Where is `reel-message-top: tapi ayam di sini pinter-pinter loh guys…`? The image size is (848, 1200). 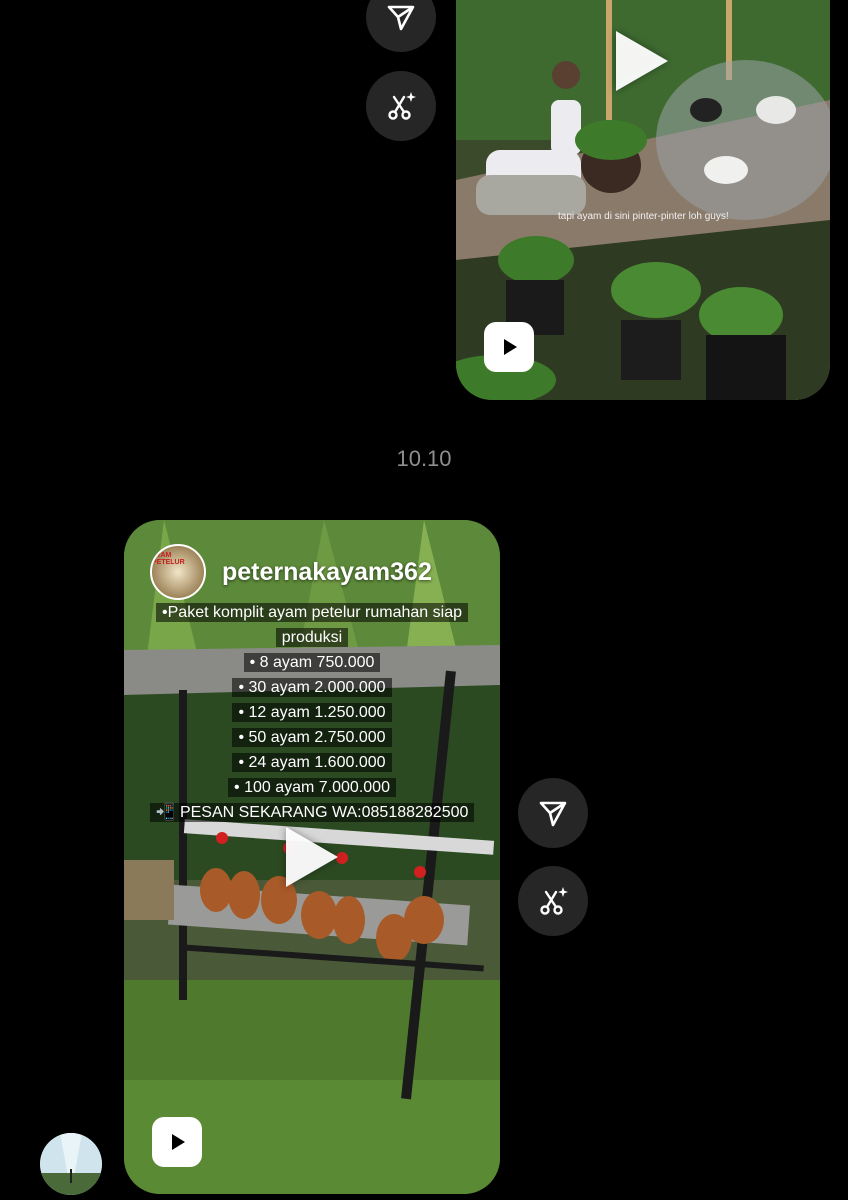
reel-message-top: tapi ayam di sini pinter-pinter loh guys… is located at coordinates (643, 200).